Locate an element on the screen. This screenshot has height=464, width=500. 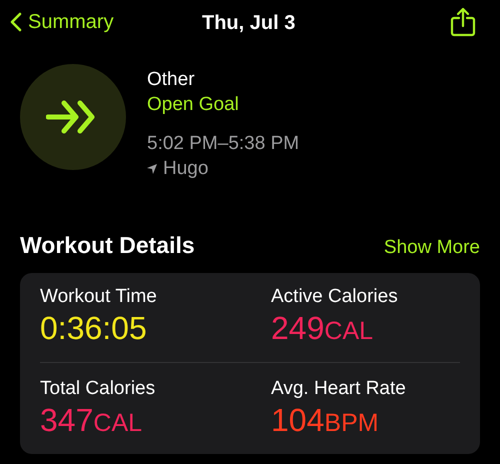
metric-label: Total Calories is located at coordinates (98, 388).